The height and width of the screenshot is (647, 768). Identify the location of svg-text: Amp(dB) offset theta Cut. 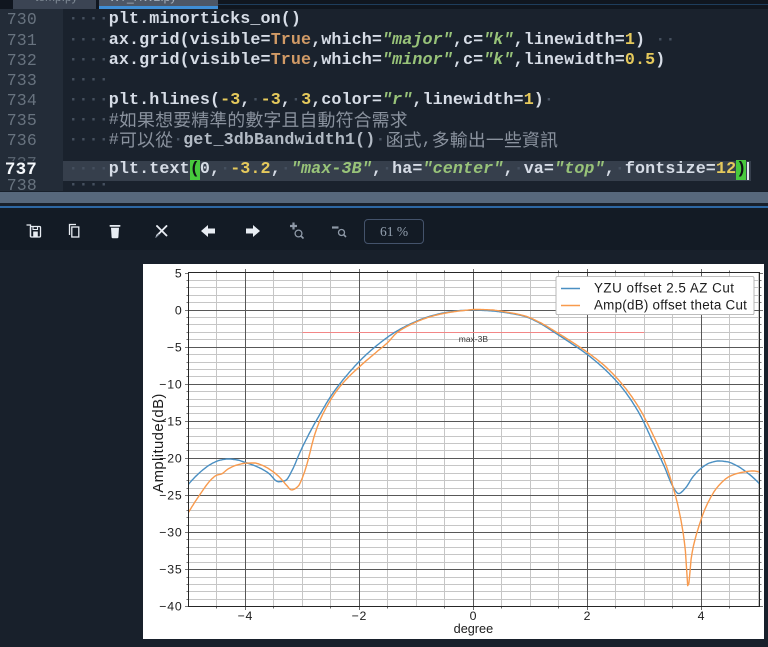
(670, 305).